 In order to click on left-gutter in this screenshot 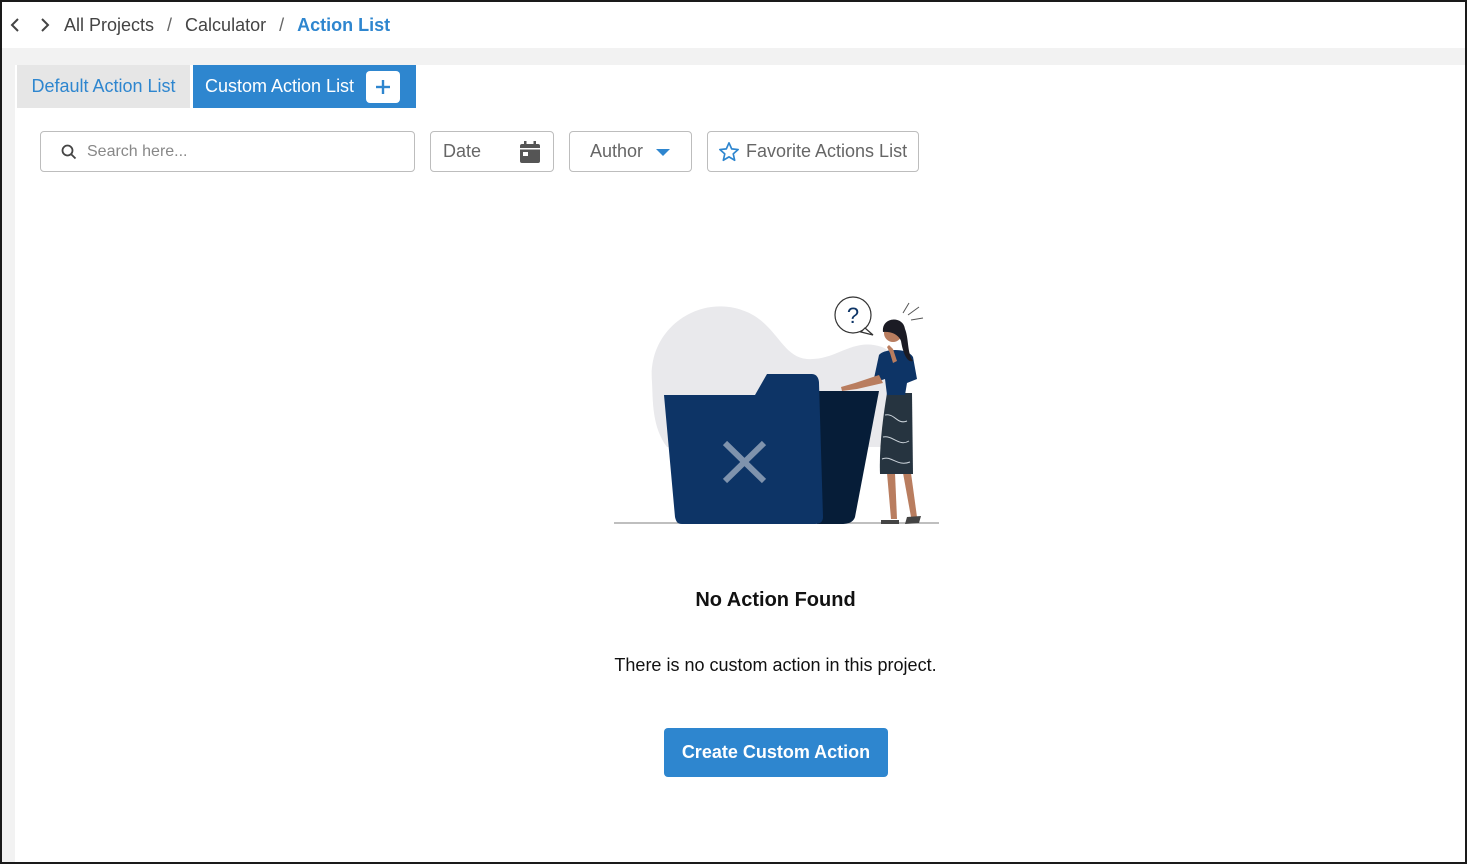, I will do `click(8, 455)`.